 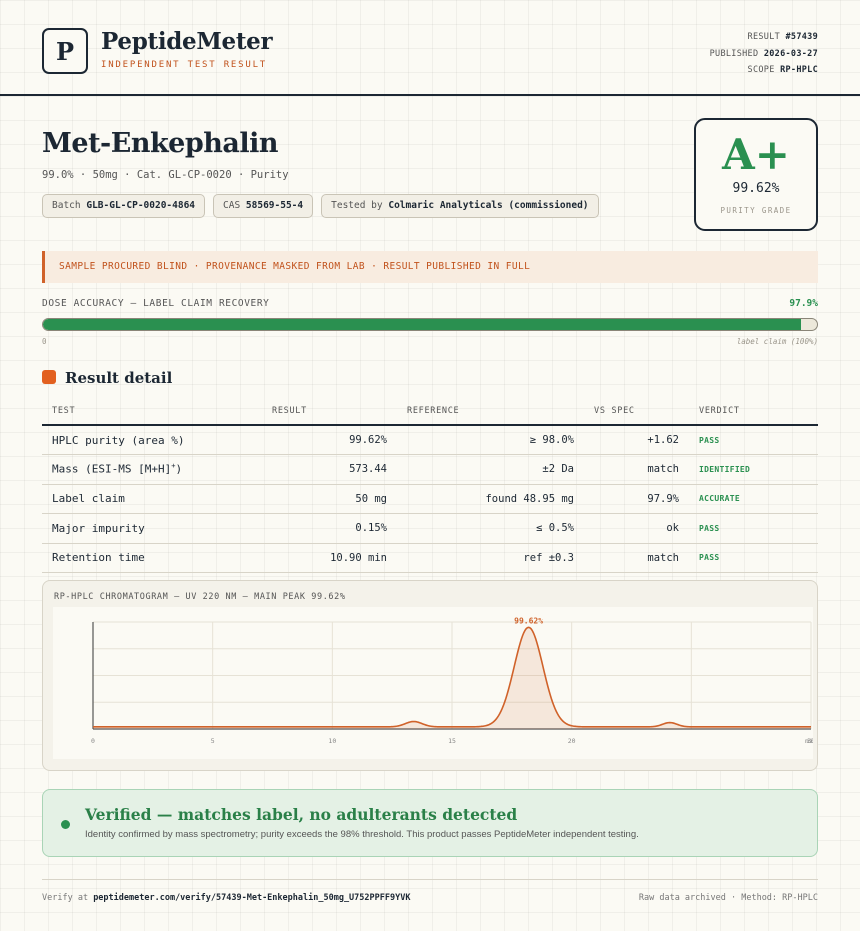 What do you see at coordinates (490, 440) in the screenshot?
I see `cell-reference: ≥ 98.0%` at bounding box center [490, 440].